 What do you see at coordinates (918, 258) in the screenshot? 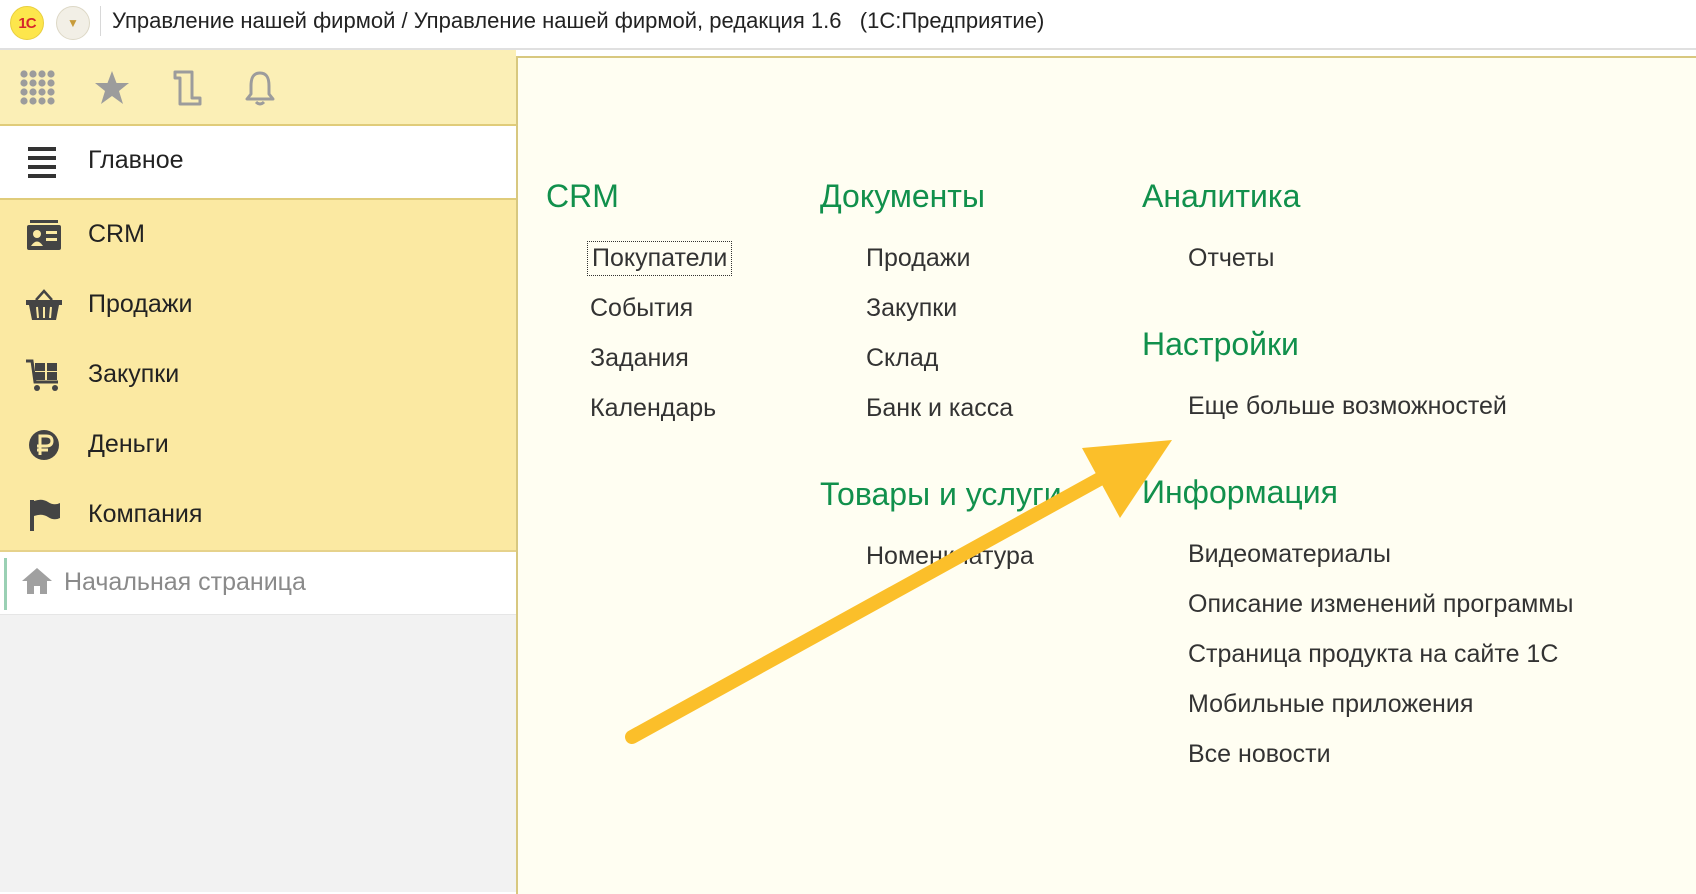
I see `link-sales: Продажи` at bounding box center [918, 258].